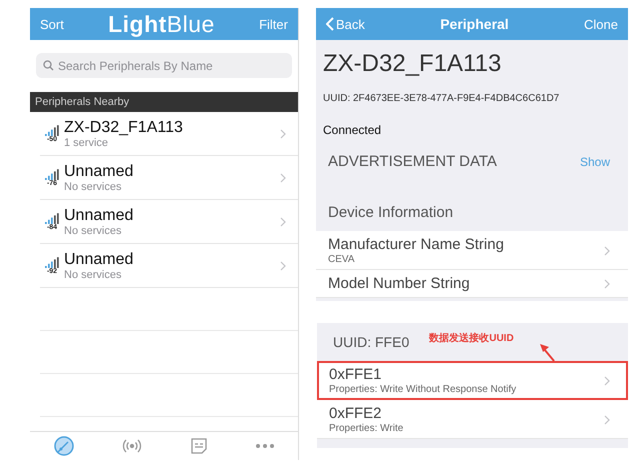 The image size is (637, 466). Describe the element at coordinates (366, 428) in the screenshot. I see `characteristic-properties: Properties: Write` at that location.